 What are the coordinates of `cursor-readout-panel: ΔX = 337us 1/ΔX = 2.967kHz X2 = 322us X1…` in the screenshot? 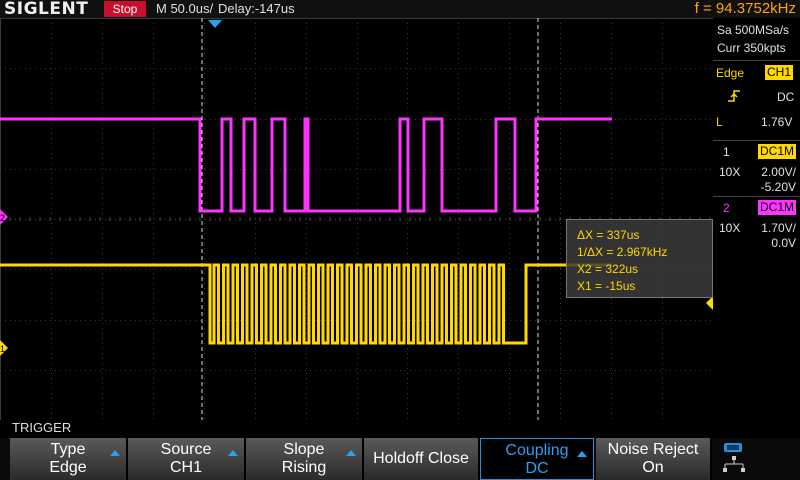 It's located at (639, 258).